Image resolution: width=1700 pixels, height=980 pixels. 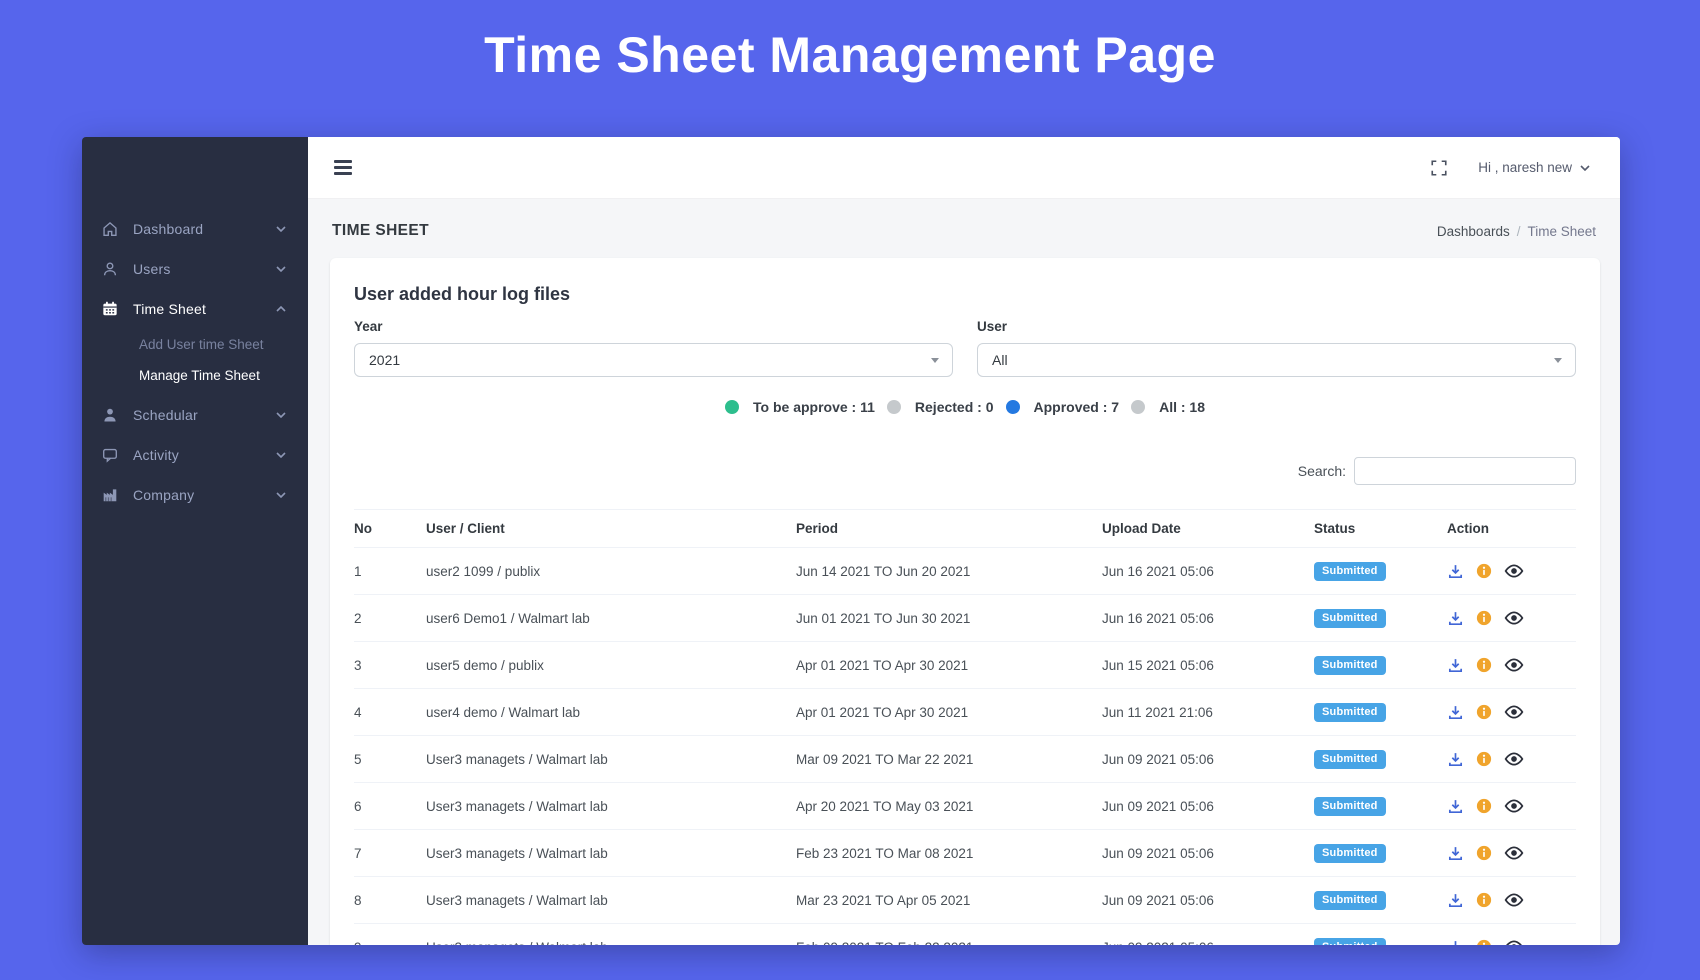 I want to click on user-greeting: Hi , naresh new, so click(x=1525, y=167).